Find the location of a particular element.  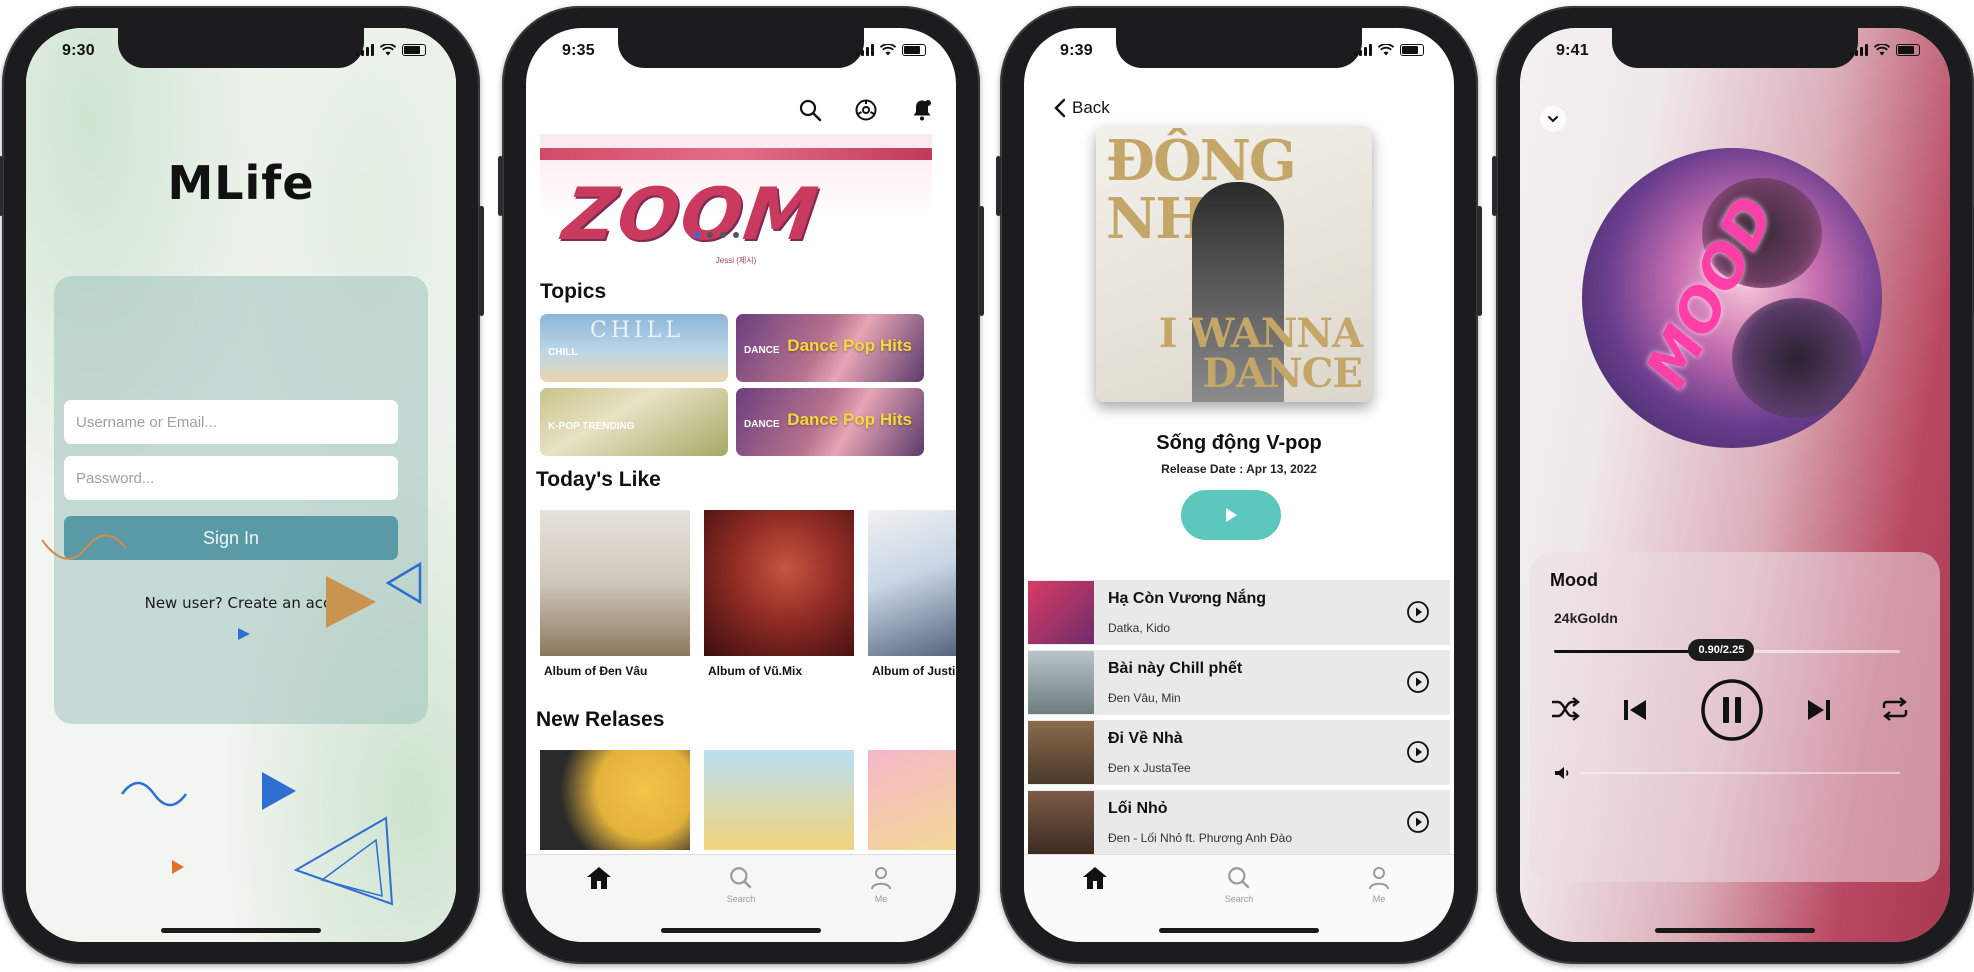

wifi-icon is located at coordinates (1882, 50).